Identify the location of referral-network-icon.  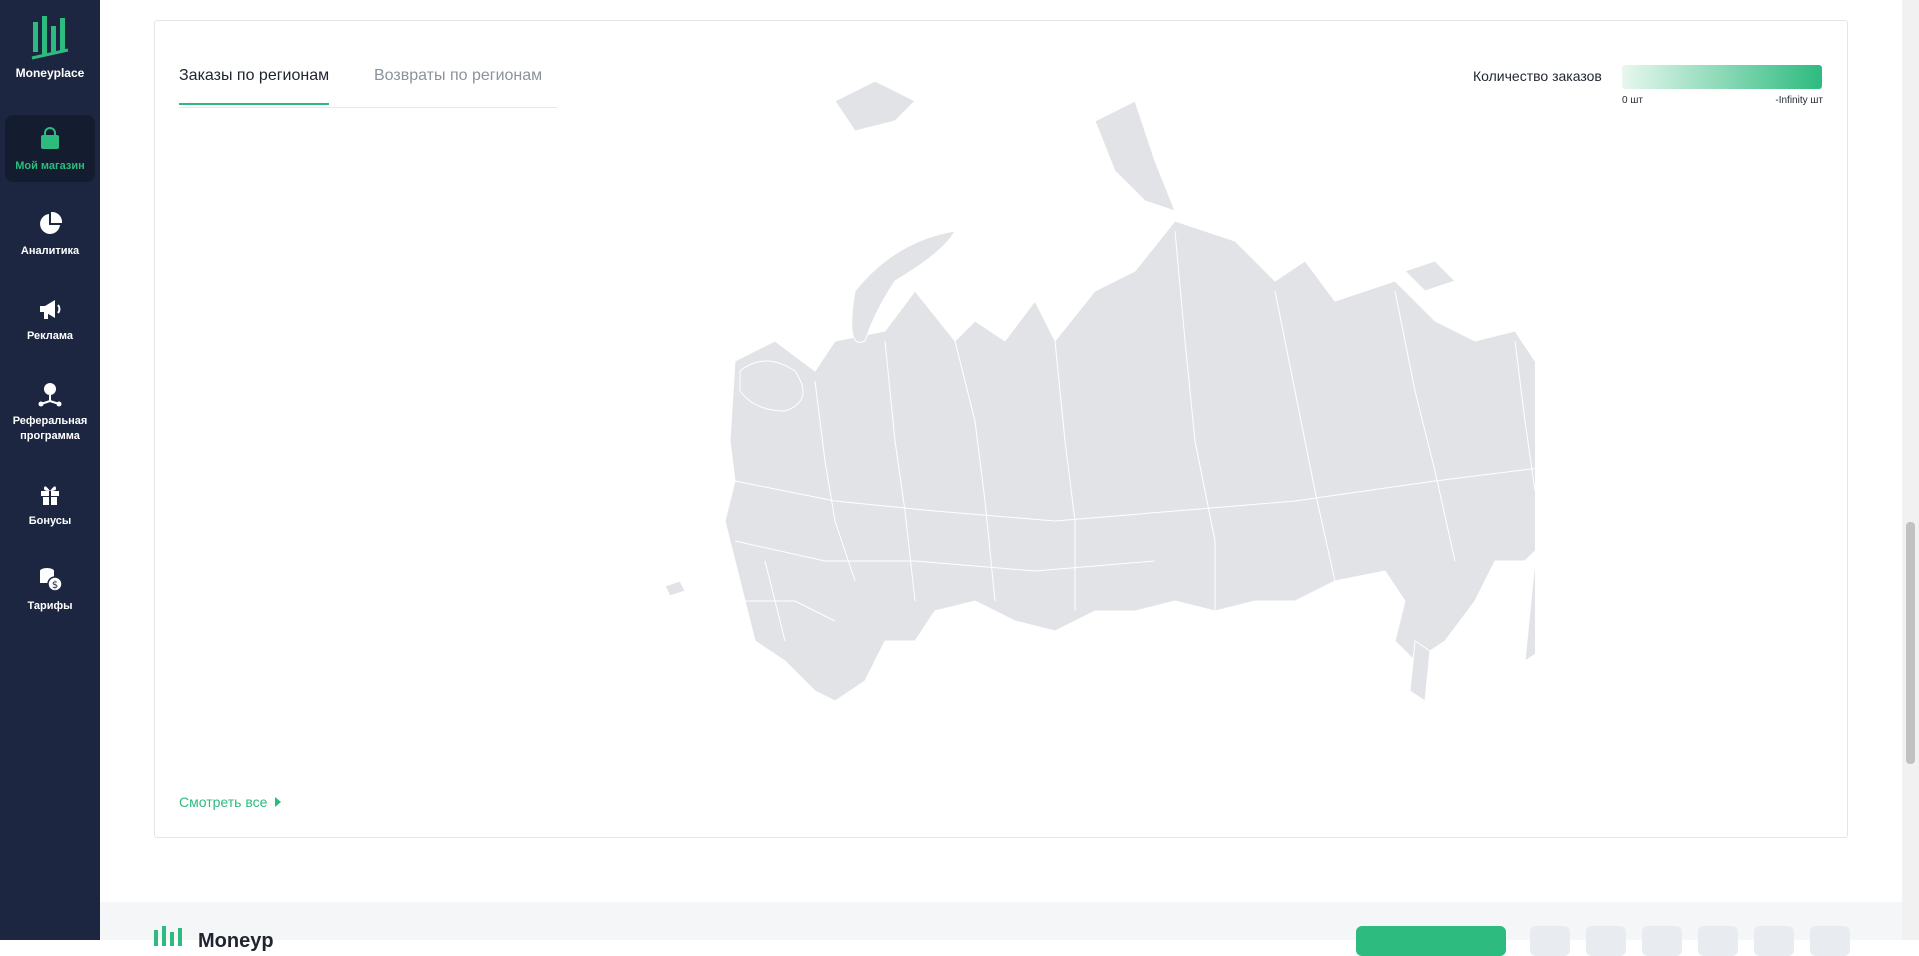
(50, 395).